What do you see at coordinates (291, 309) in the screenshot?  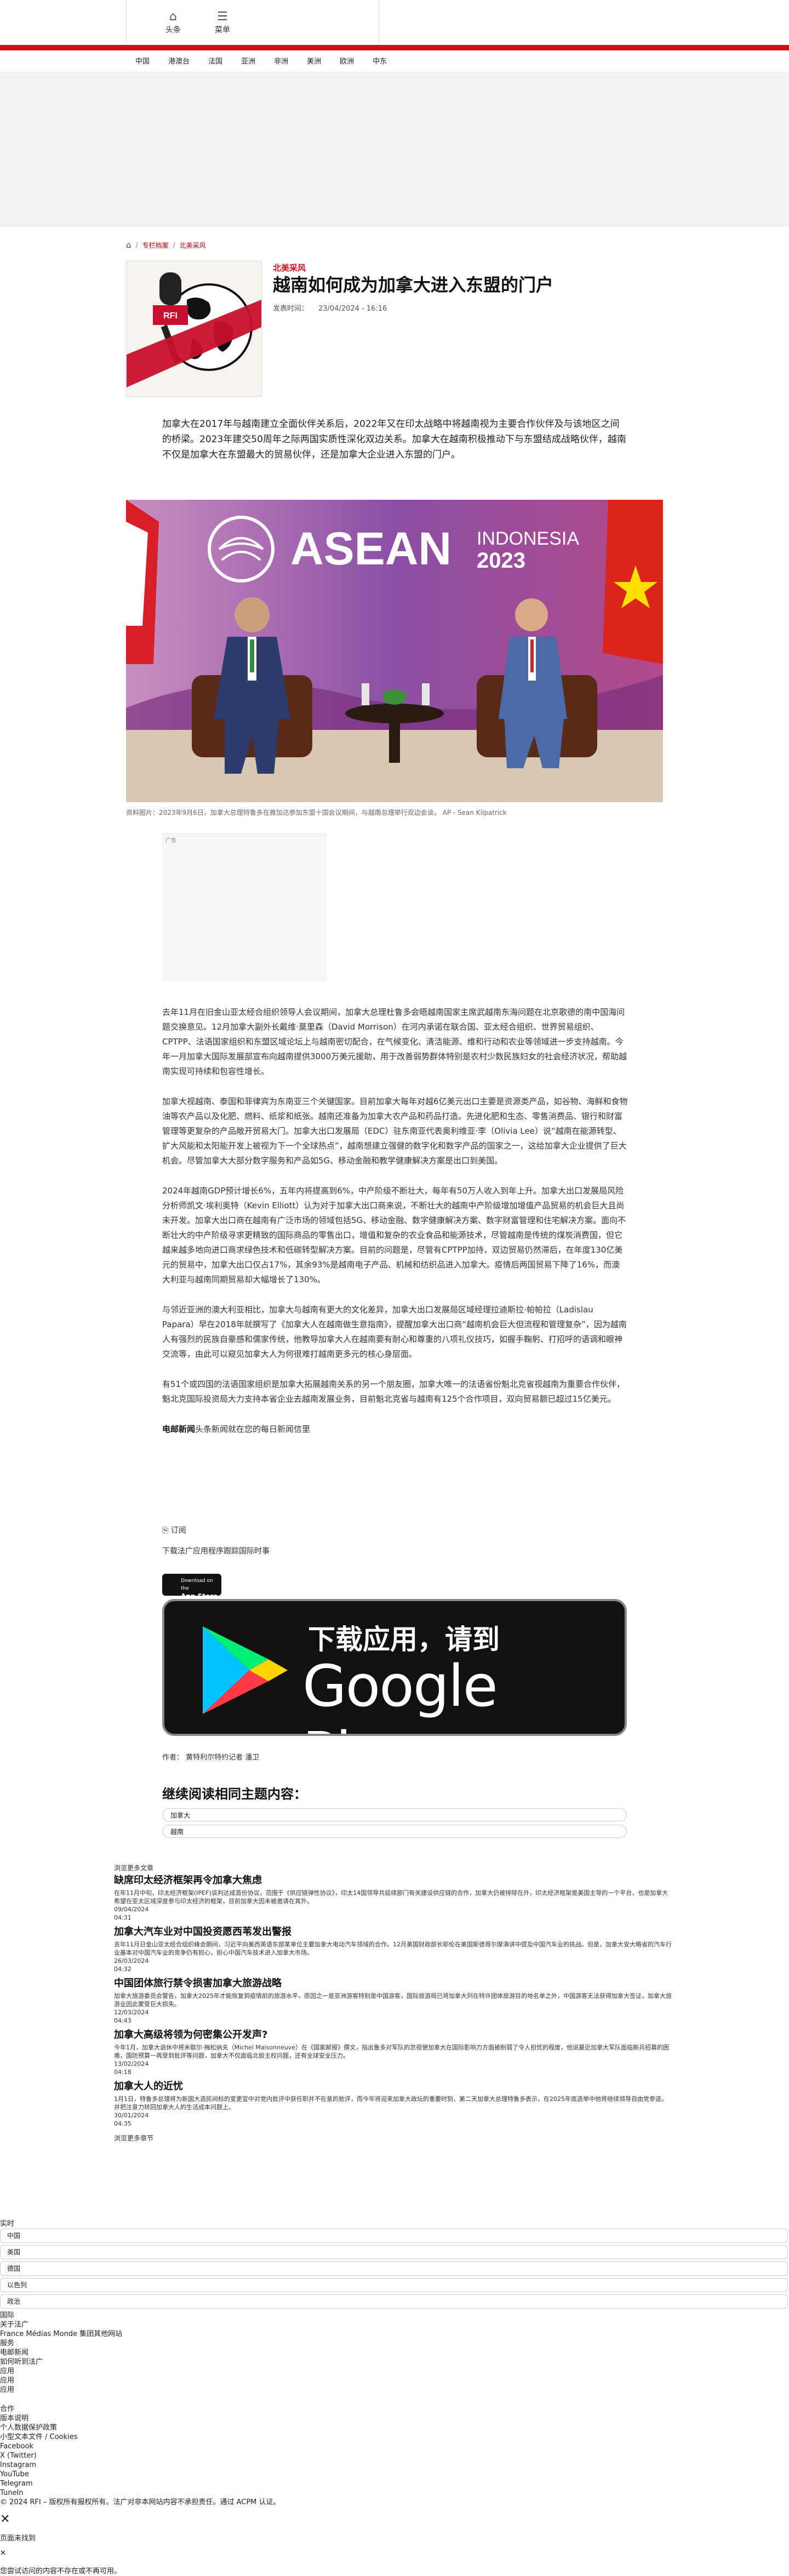 I see `publish-date-label: 发表时间：` at bounding box center [291, 309].